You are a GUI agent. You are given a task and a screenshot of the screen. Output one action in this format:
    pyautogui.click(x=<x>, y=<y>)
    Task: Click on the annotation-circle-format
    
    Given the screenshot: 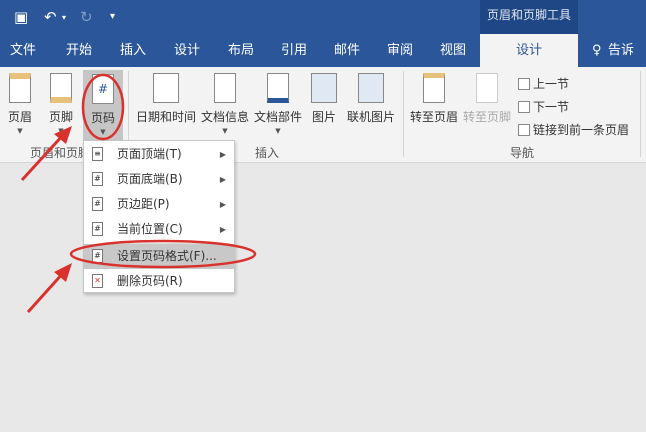 What is the action you would take?
    pyautogui.click(x=163, y=254)
    